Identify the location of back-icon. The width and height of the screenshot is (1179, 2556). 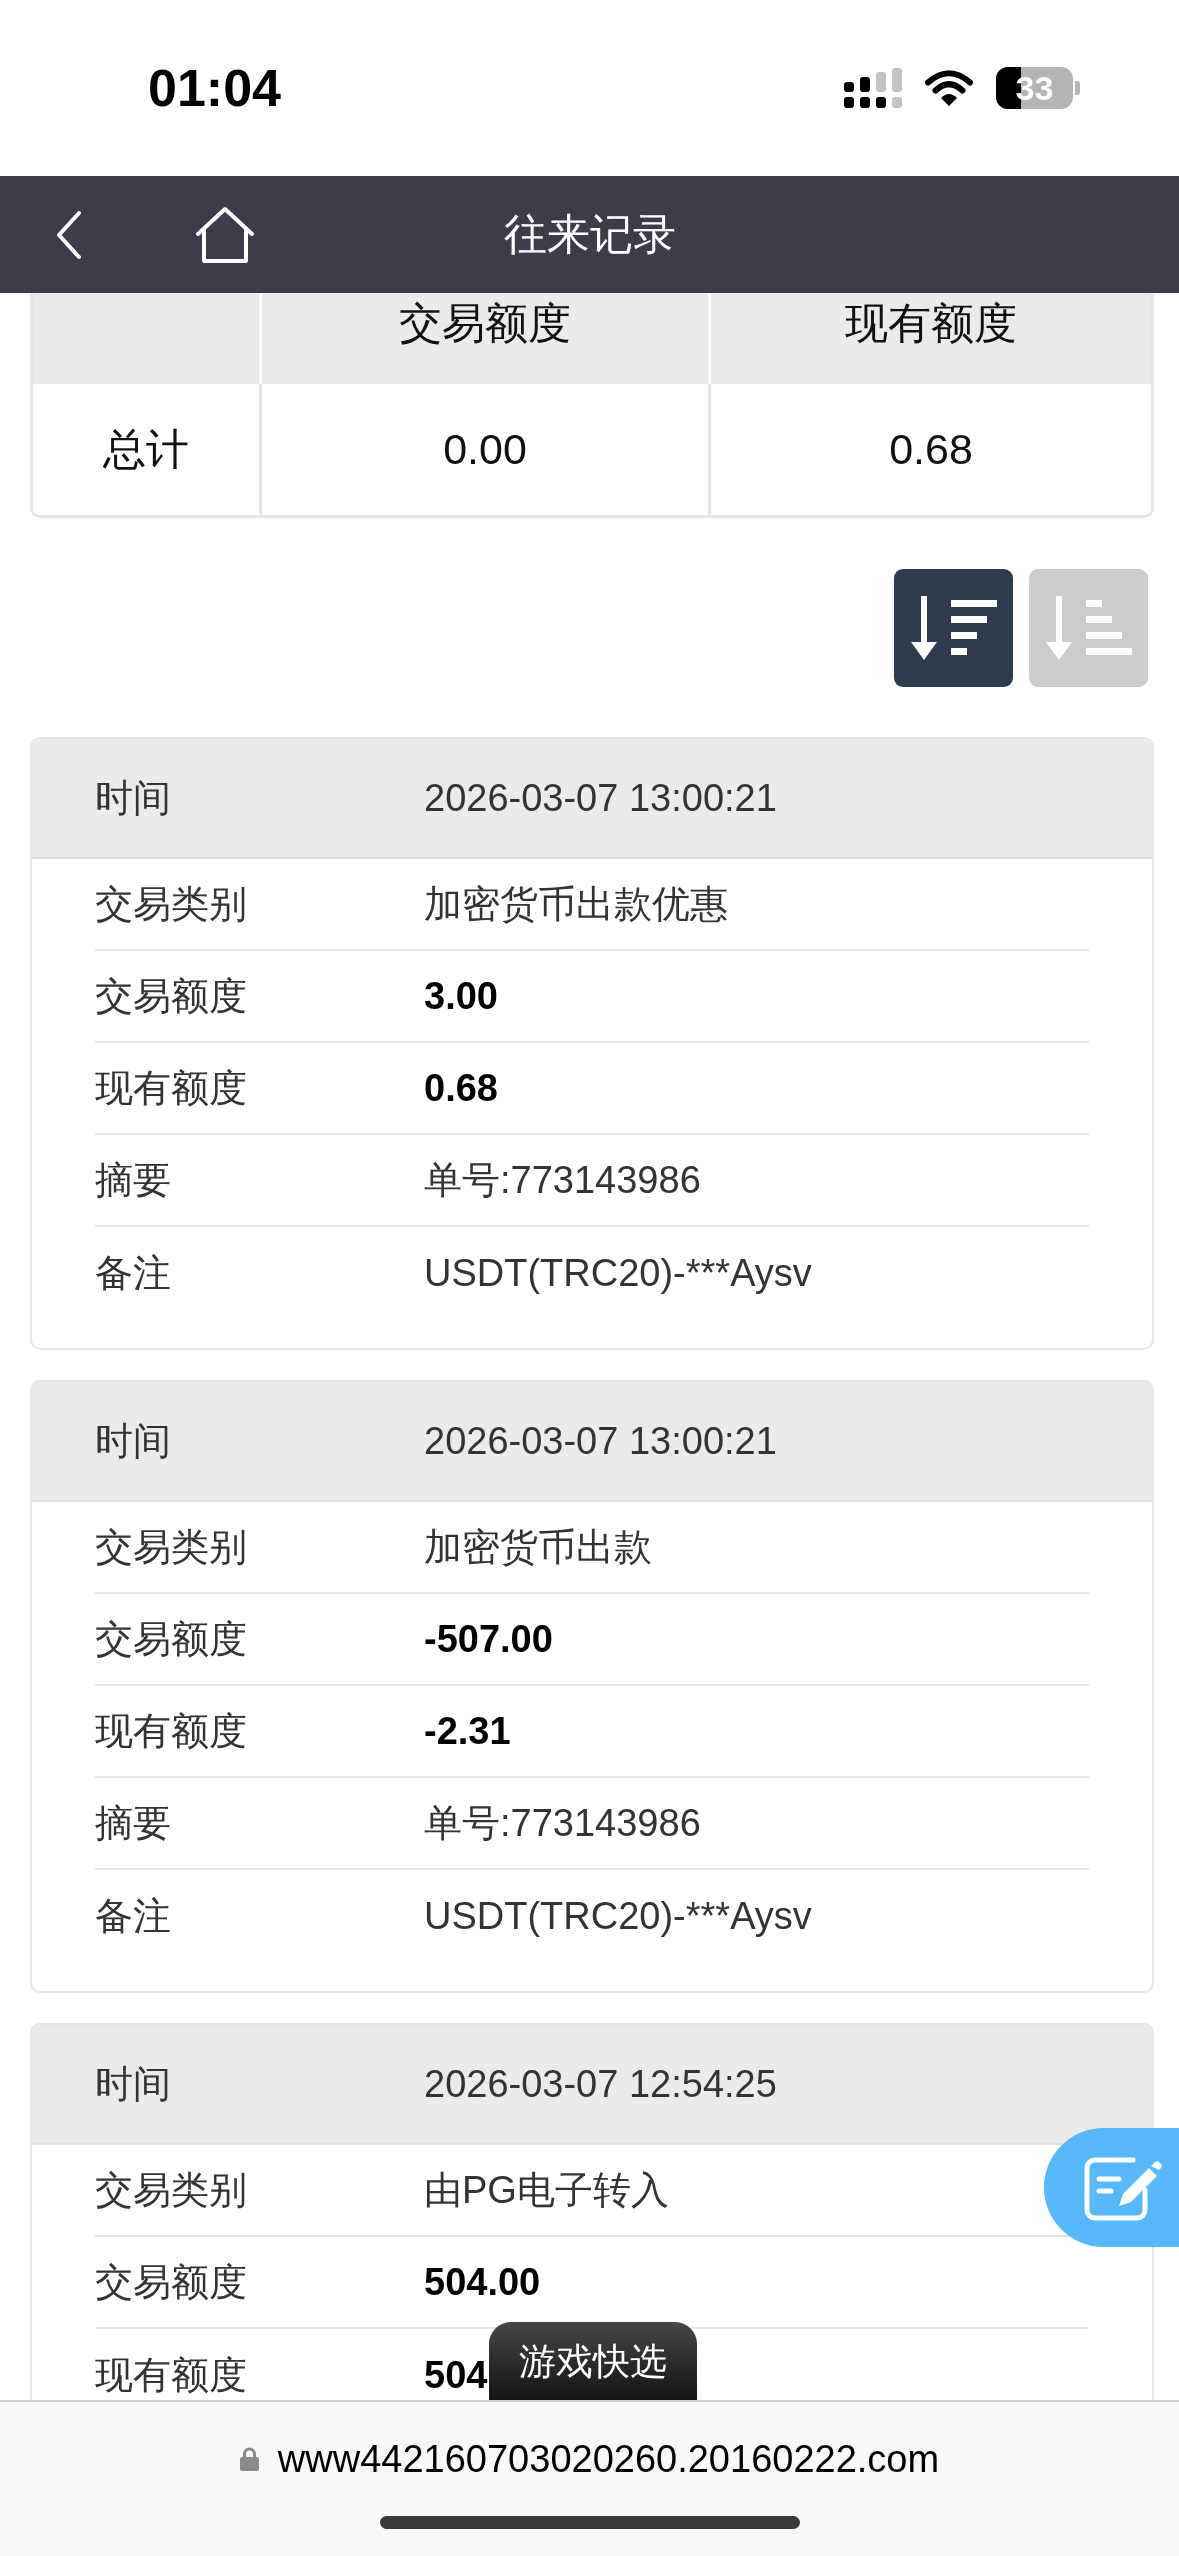
(69, 234).